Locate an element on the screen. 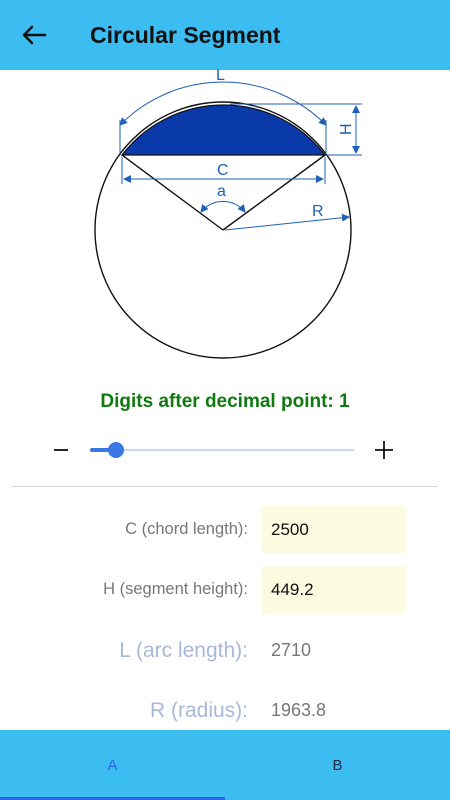 This screenshot has width=450, height=800. arc-length-value: 2710 is located at coordinates (291, 650).